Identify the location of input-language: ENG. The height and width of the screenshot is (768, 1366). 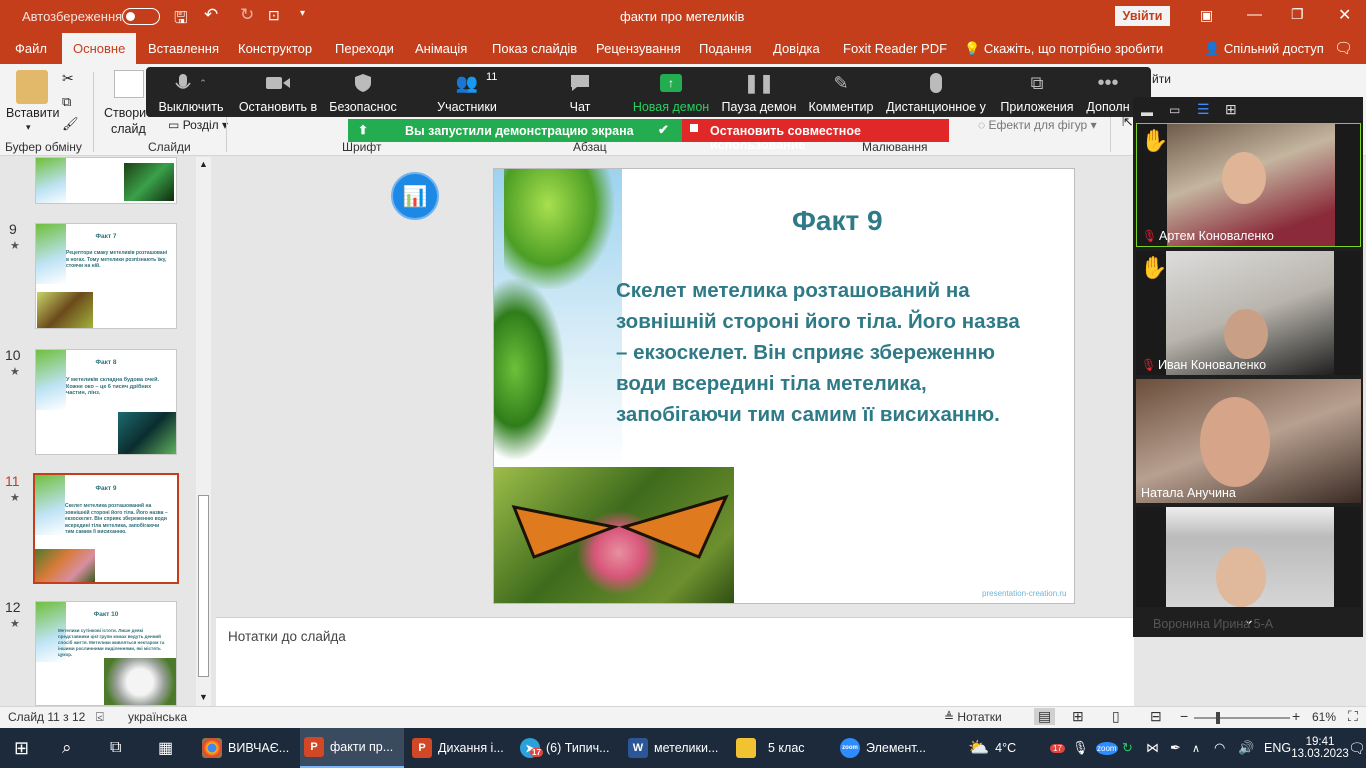
(1277, 748).